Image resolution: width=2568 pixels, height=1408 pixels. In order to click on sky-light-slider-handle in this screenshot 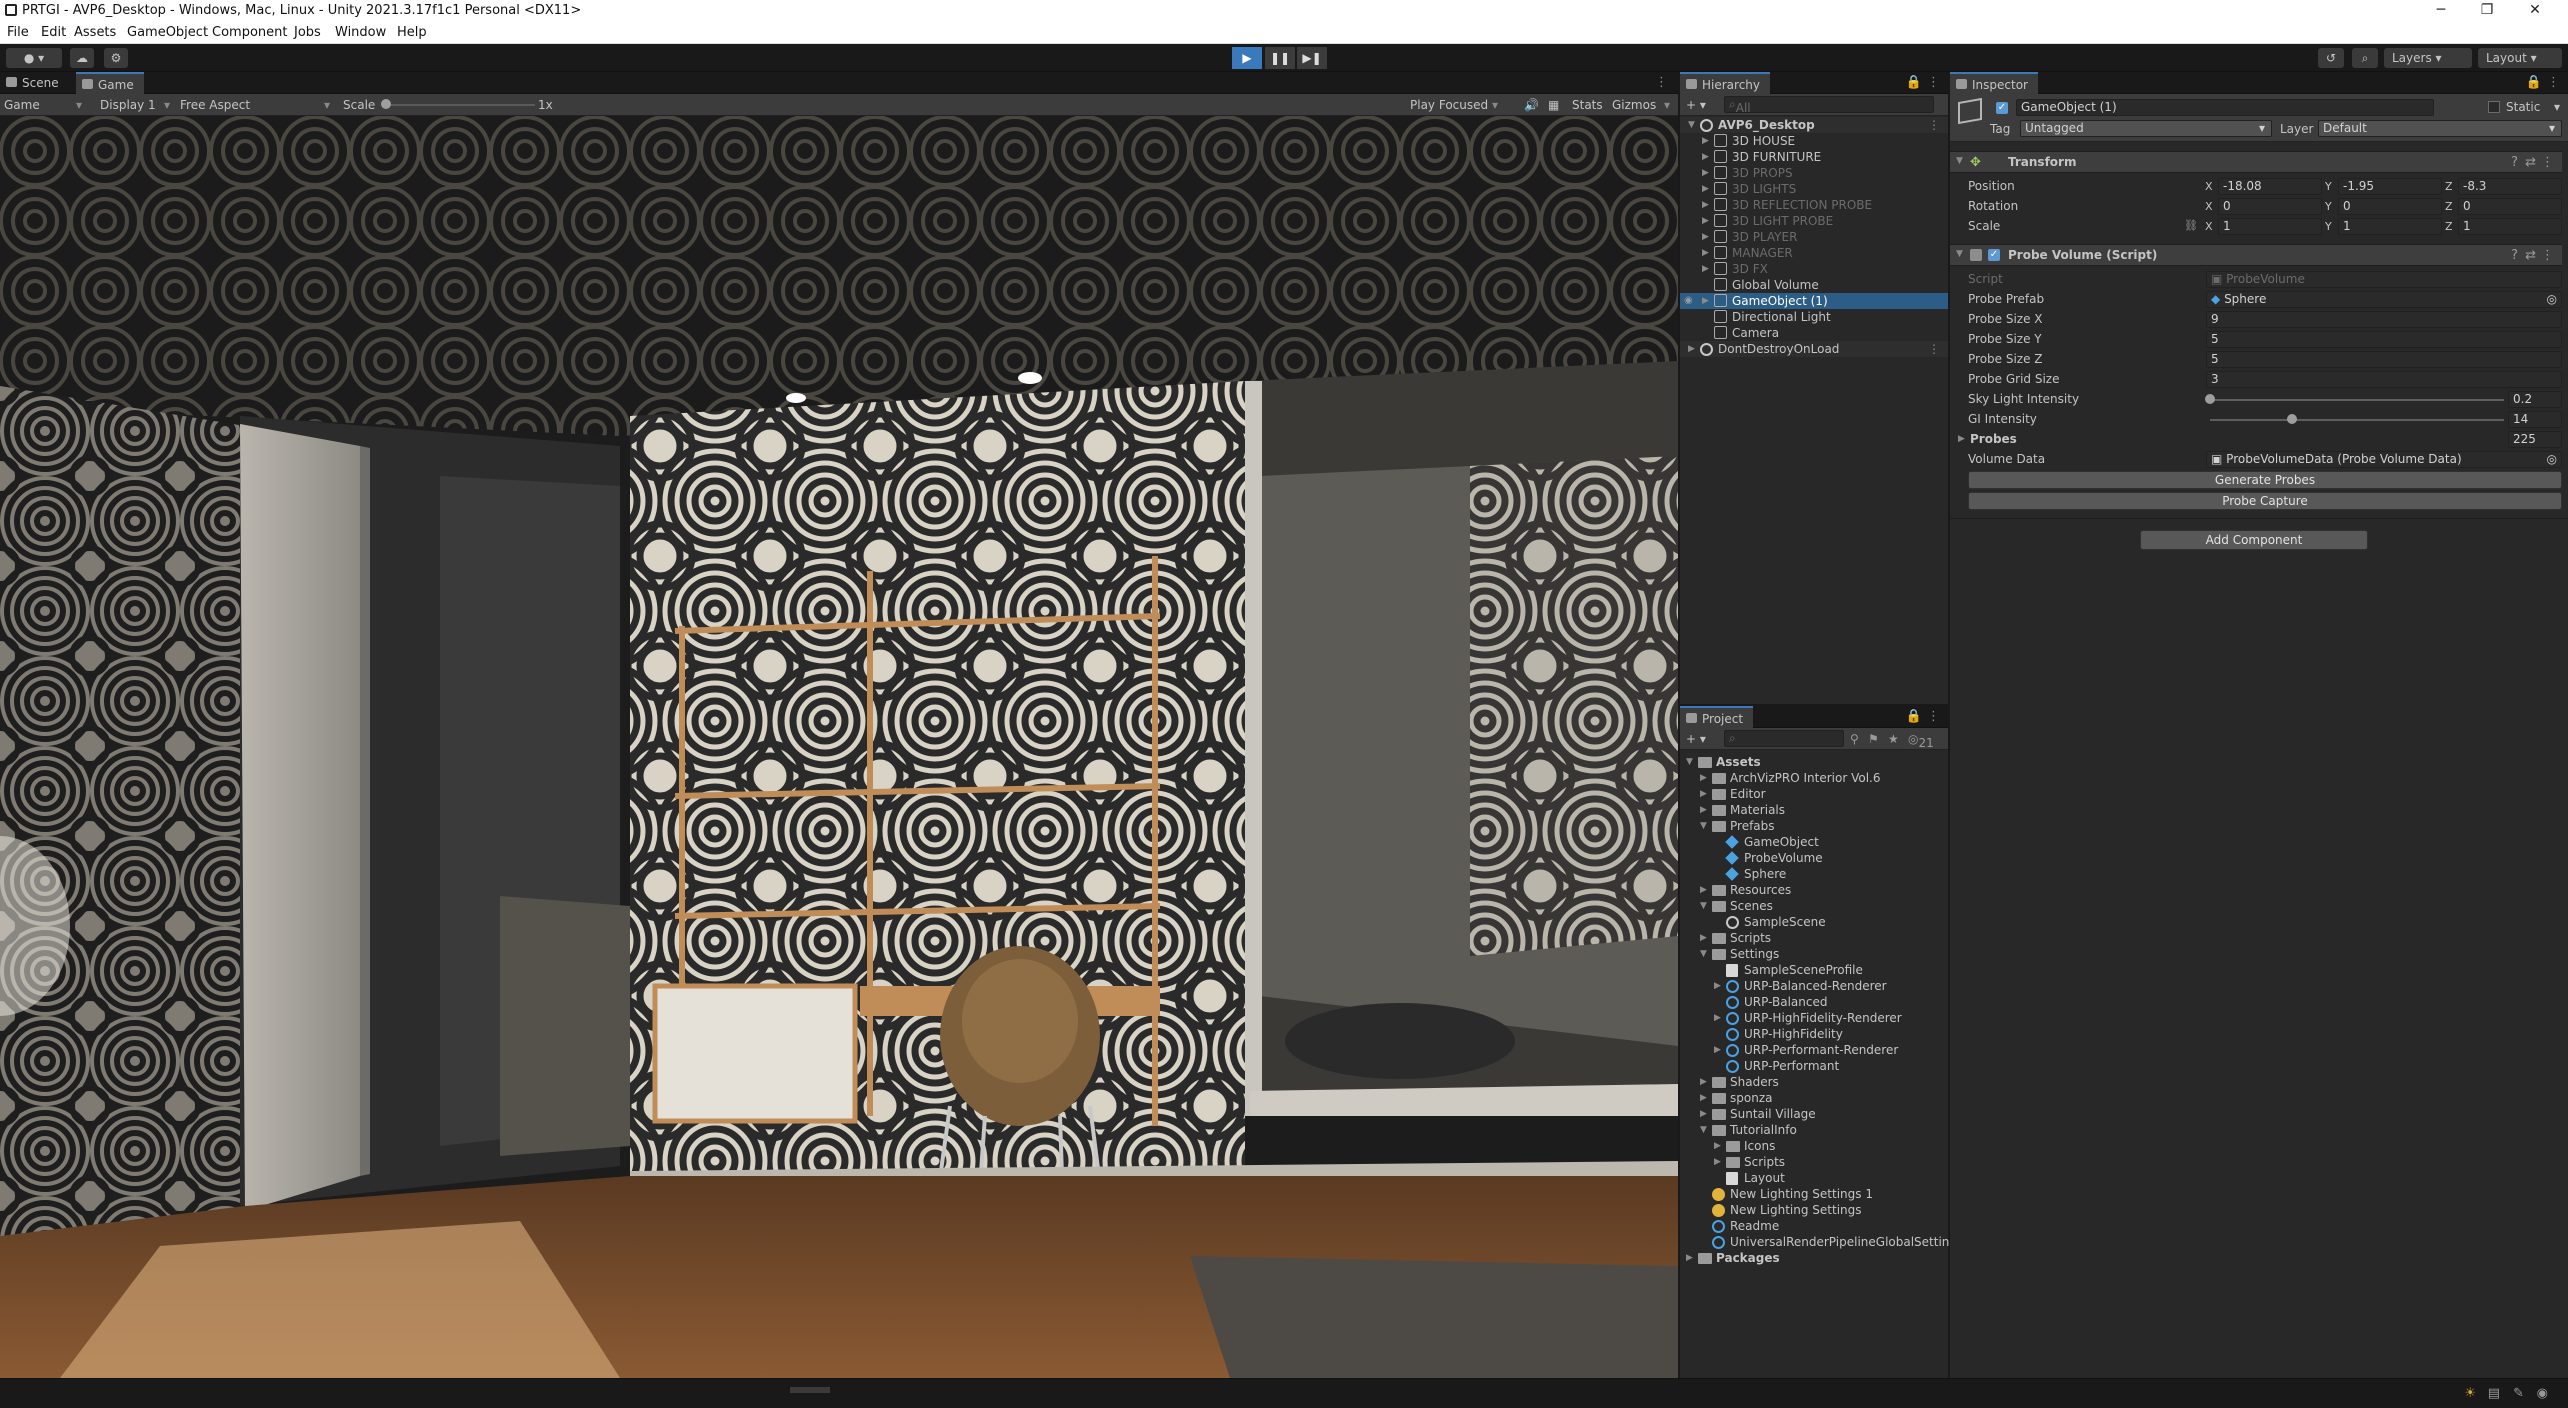, I will do `click(2210, 399)`.